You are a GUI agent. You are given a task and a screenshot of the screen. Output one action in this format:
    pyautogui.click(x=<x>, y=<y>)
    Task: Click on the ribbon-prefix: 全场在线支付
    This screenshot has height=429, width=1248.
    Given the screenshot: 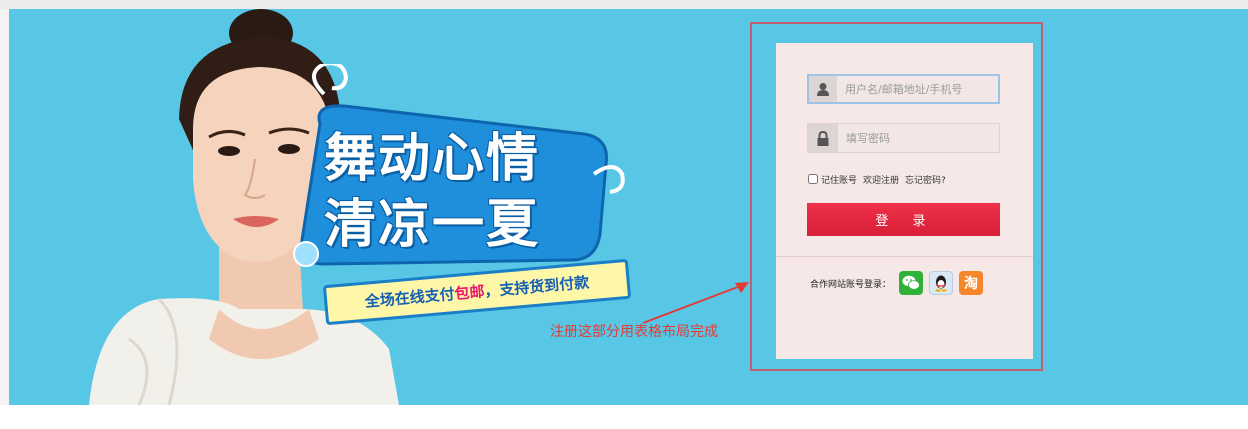 What is the action you would take?
    pyautogui.click(x=410, y=297)
    